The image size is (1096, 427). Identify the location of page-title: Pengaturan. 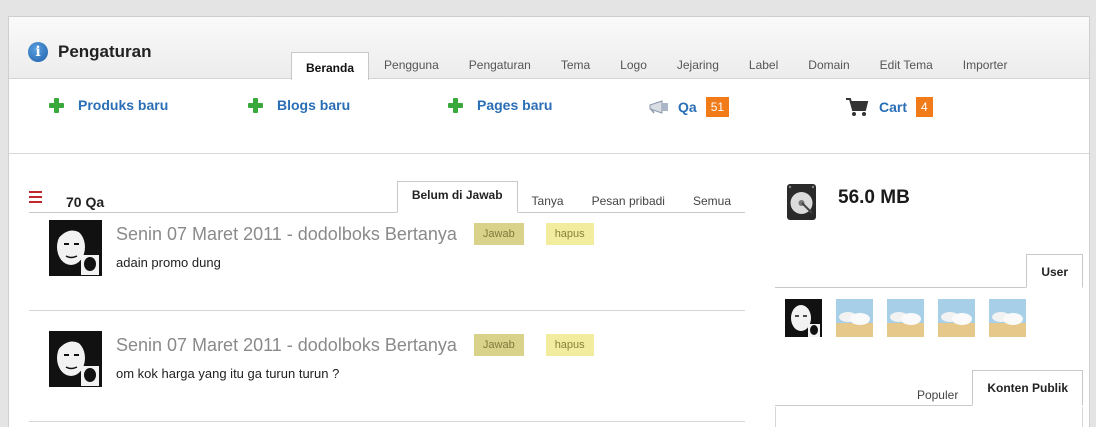
(105, 51).